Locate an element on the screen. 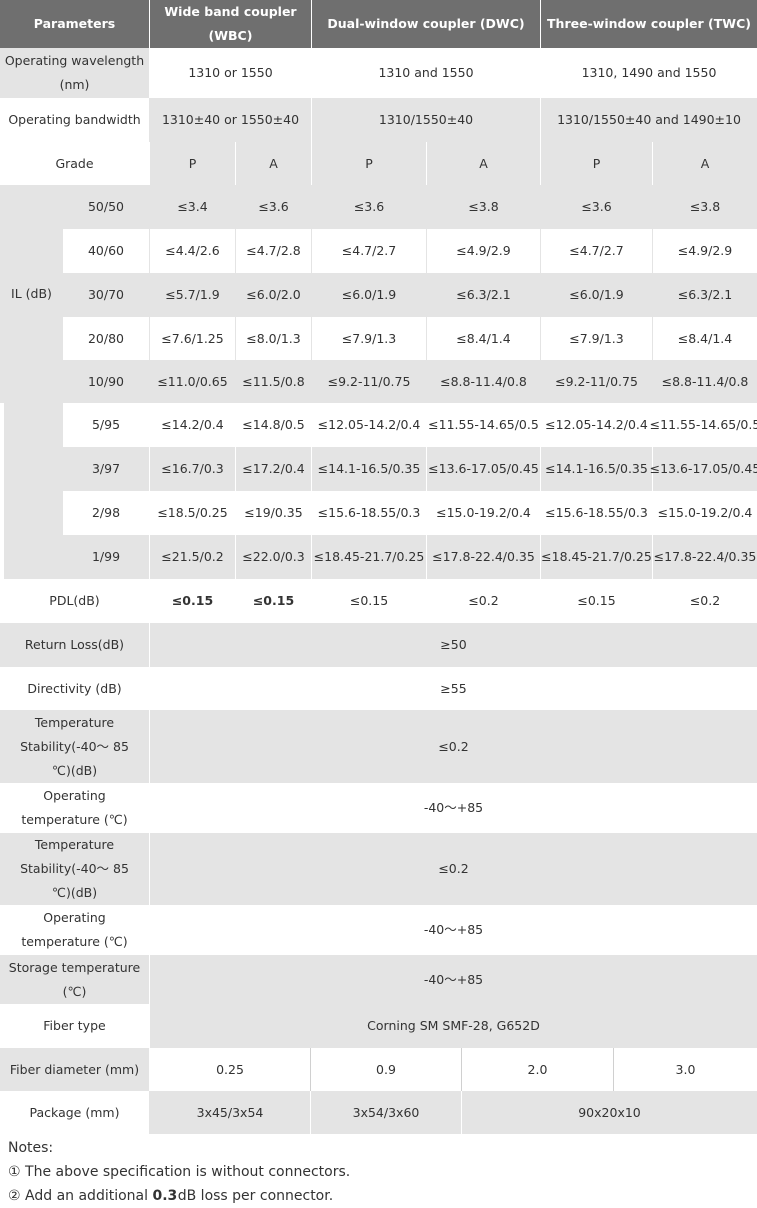 Image resolution: width=757 pixels, height=1208 pixels. cell-value: 1310 and 1550 is located at coordinates (426, 72).